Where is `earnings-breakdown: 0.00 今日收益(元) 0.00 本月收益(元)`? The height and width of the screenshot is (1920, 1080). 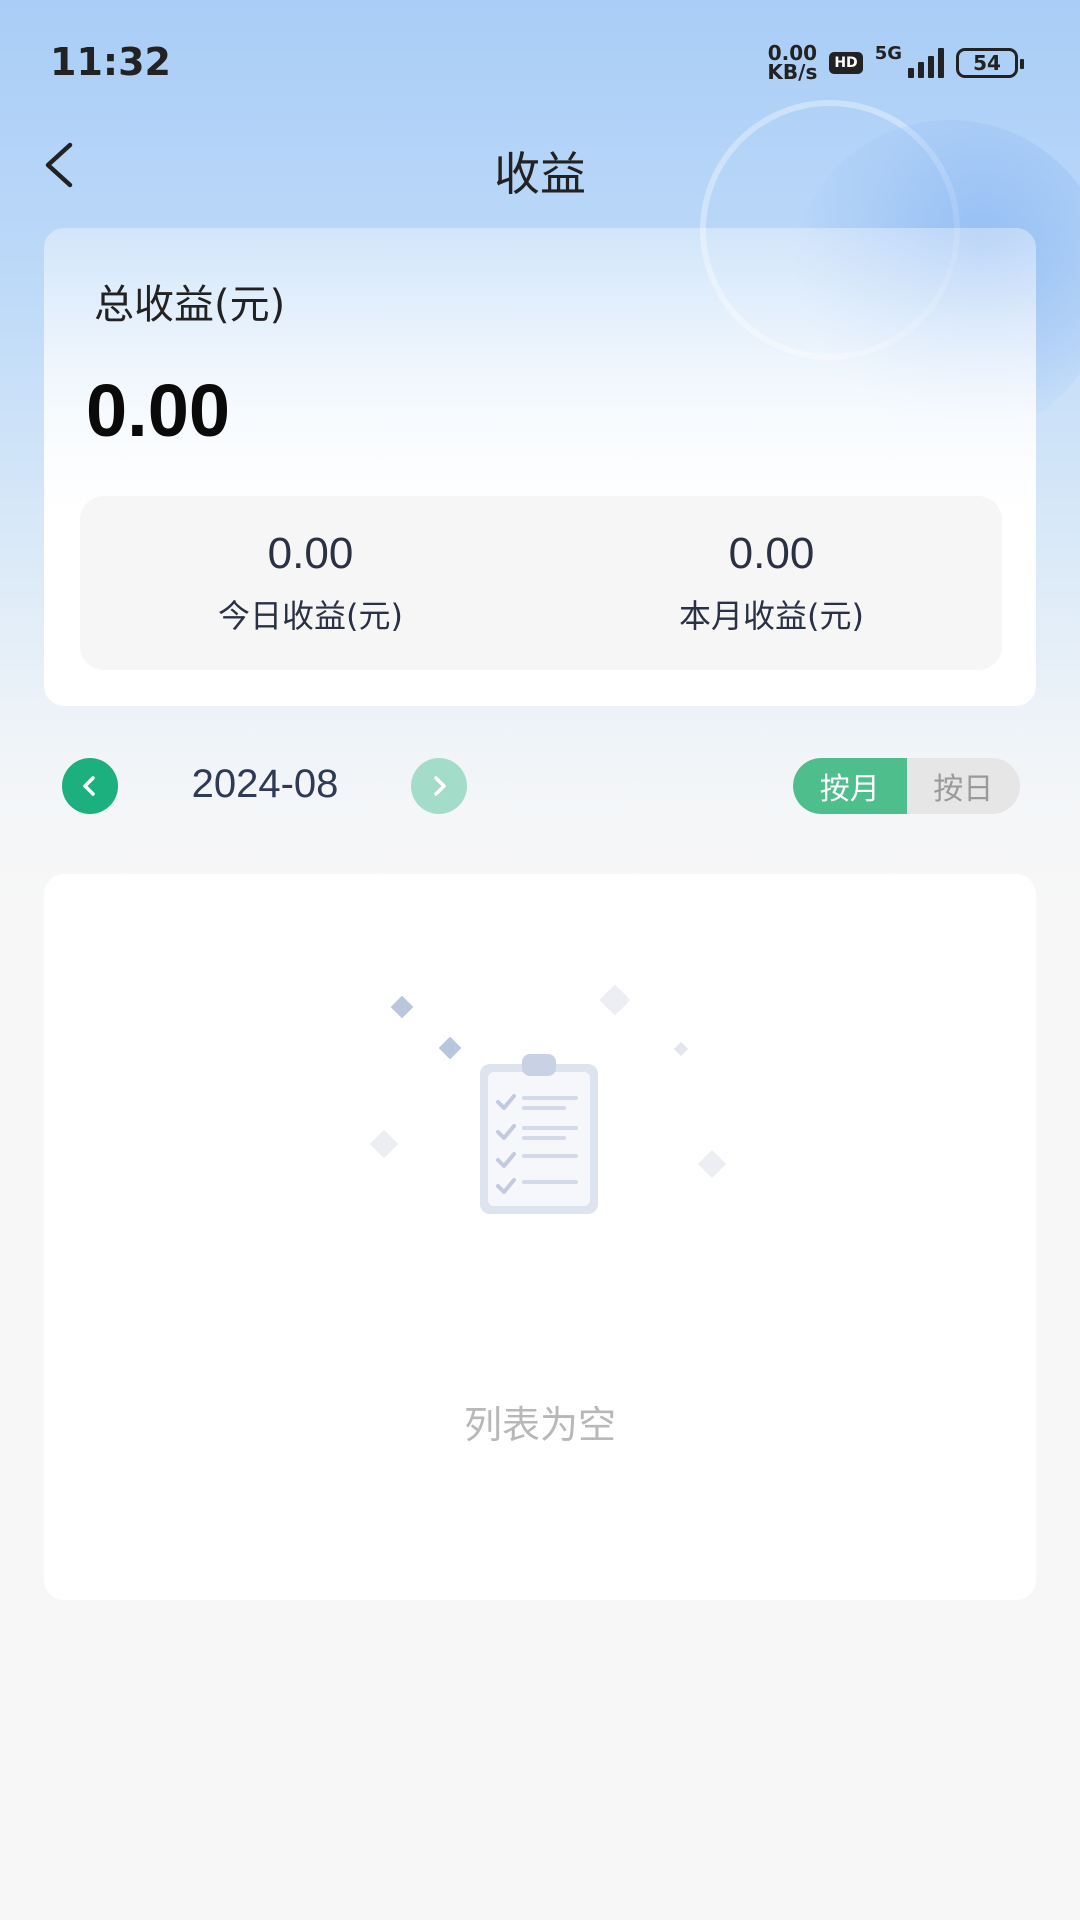 earnings-breakdown: 0.00 今日收益(元) 0.00 本月收益(元) is located at coordinates (541, 583).